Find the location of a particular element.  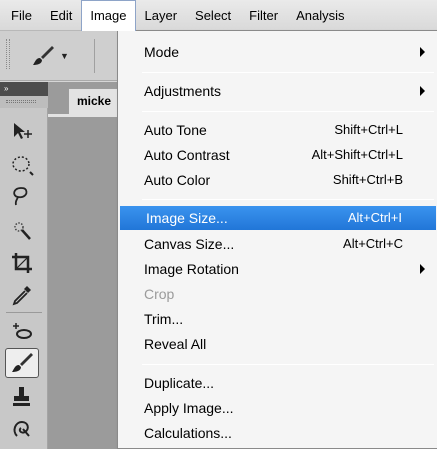

brush-tool is located at coordinates (22, 363).